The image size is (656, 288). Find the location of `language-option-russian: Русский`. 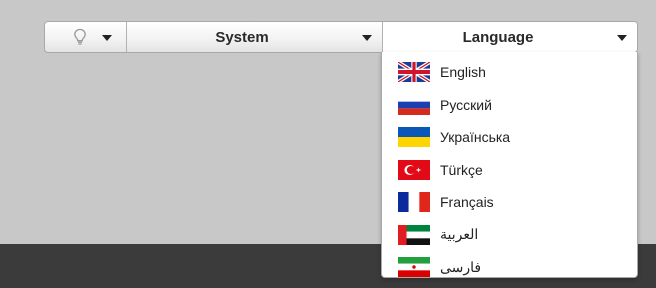

language-option-russian: Русский is located at coordinates (454, 105).